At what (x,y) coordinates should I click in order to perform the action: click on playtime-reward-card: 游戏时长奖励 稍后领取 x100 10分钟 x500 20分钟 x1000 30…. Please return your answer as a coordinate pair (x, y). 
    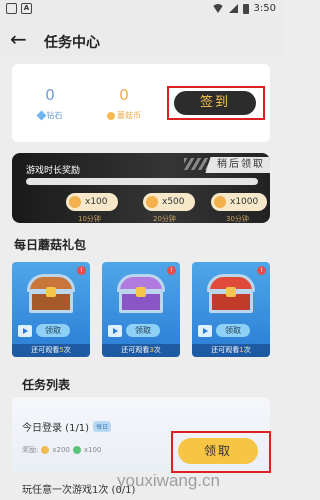
    Looking at the image, I should click on (141, 188).